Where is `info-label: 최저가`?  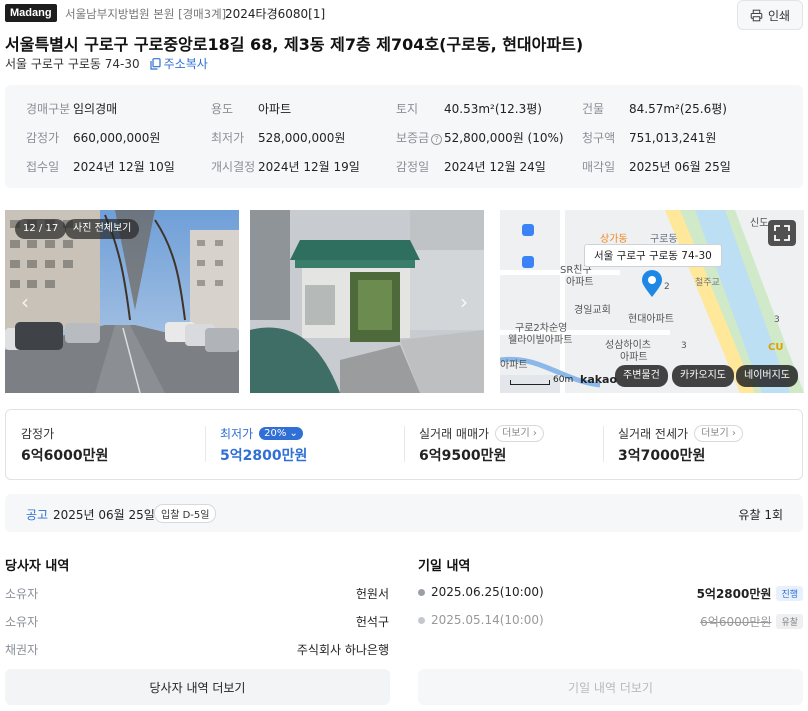 info-label: 최저가 is located at coordinates (228, 138).